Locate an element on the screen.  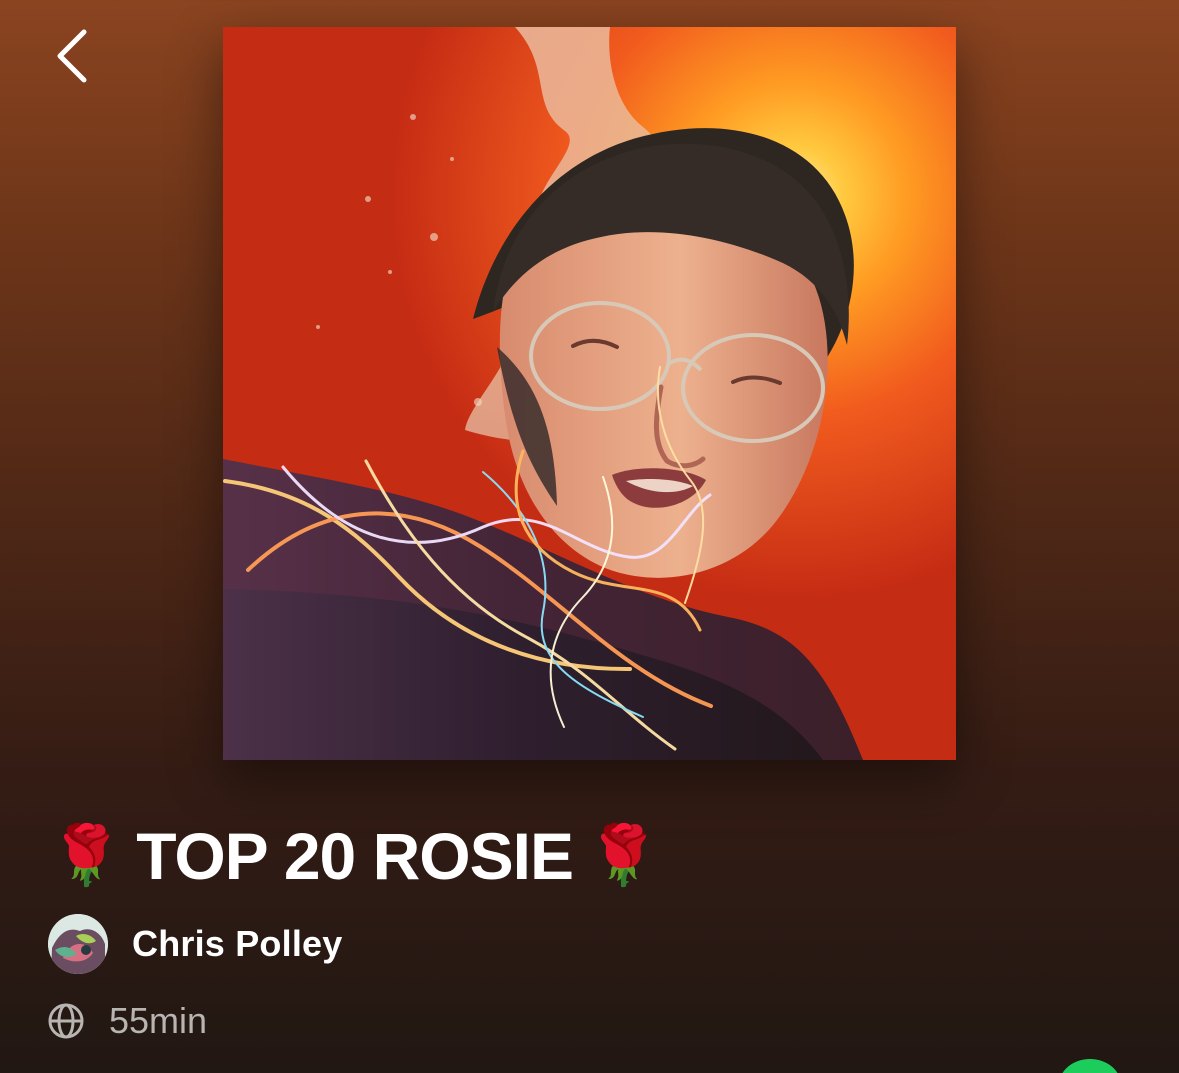
playlist-title: TOP 20 ROSIE is located at coordinates (355, 856).